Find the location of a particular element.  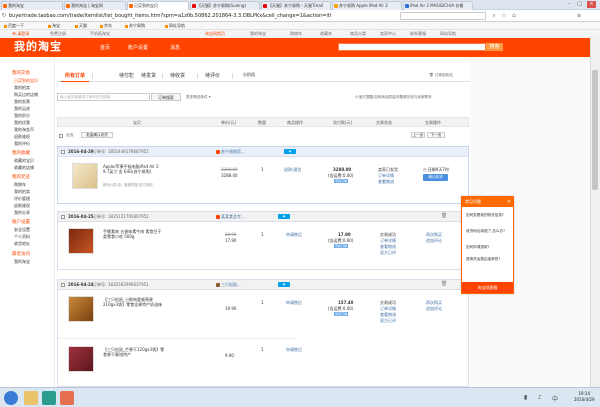

explorer-icon is located at coordinates (31, 398).